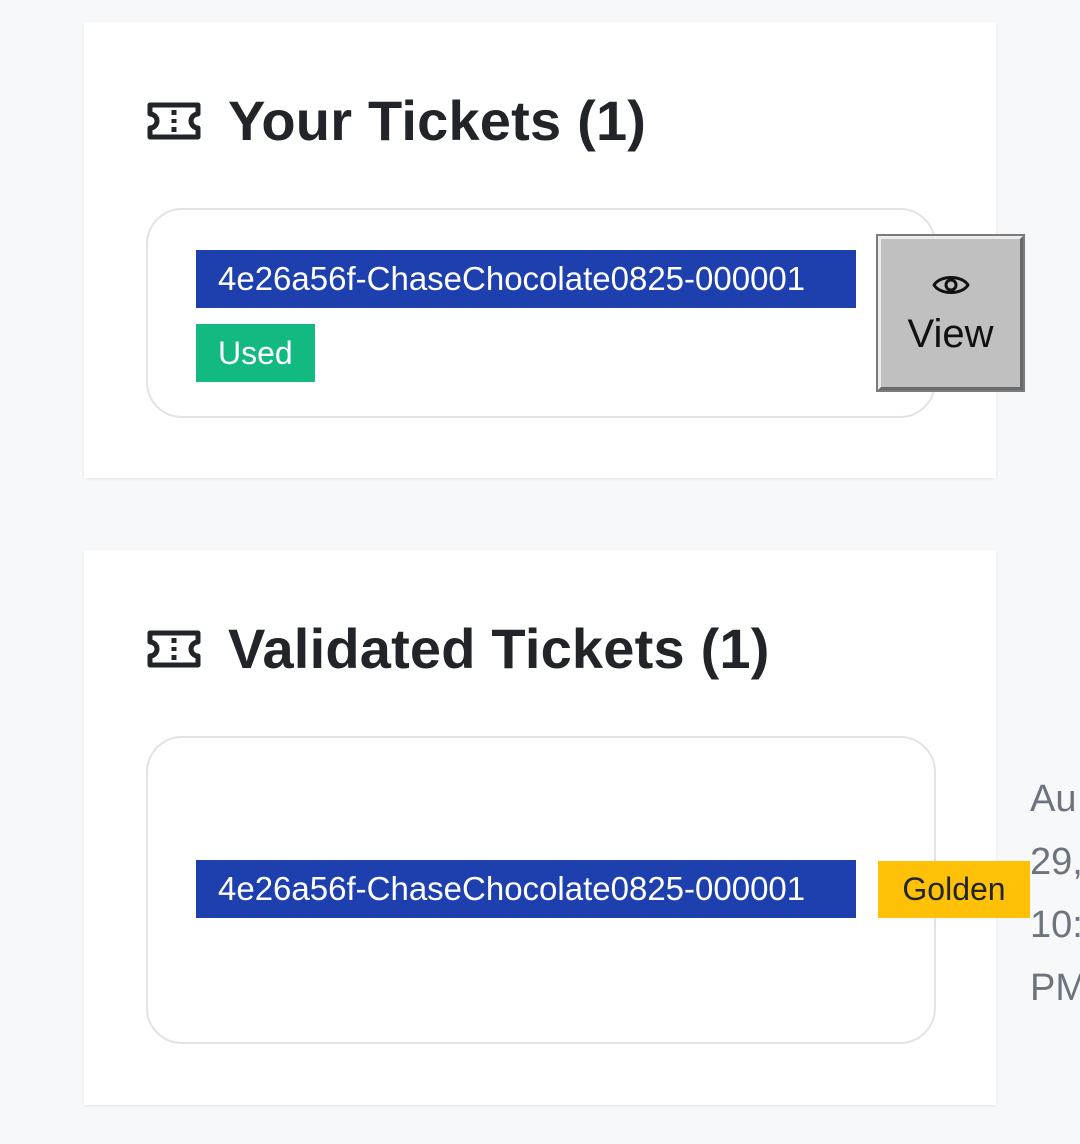 The height and width of the screenshot is (1144, 1080). I want to click on view-button-label: View, so click(950, 333).